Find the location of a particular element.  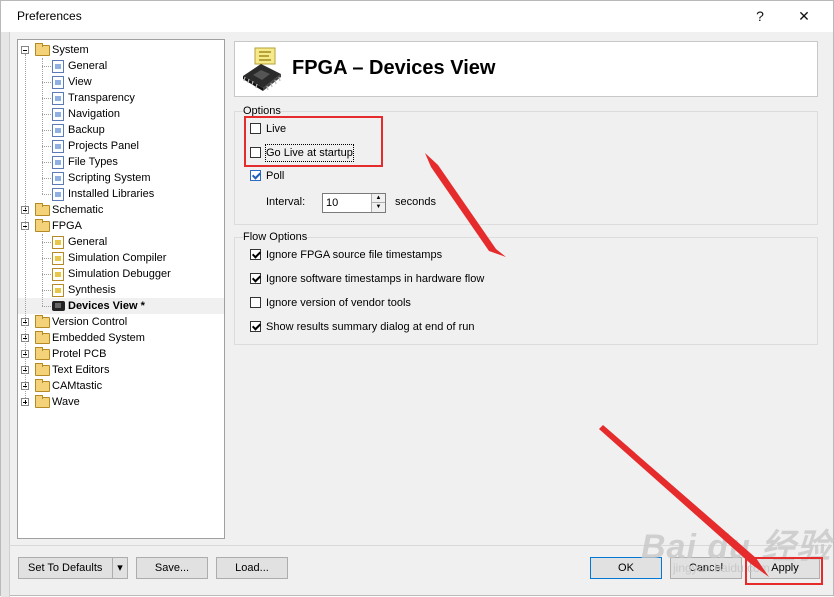

tree-item: Text Editors is located at coordinates (121, 370).